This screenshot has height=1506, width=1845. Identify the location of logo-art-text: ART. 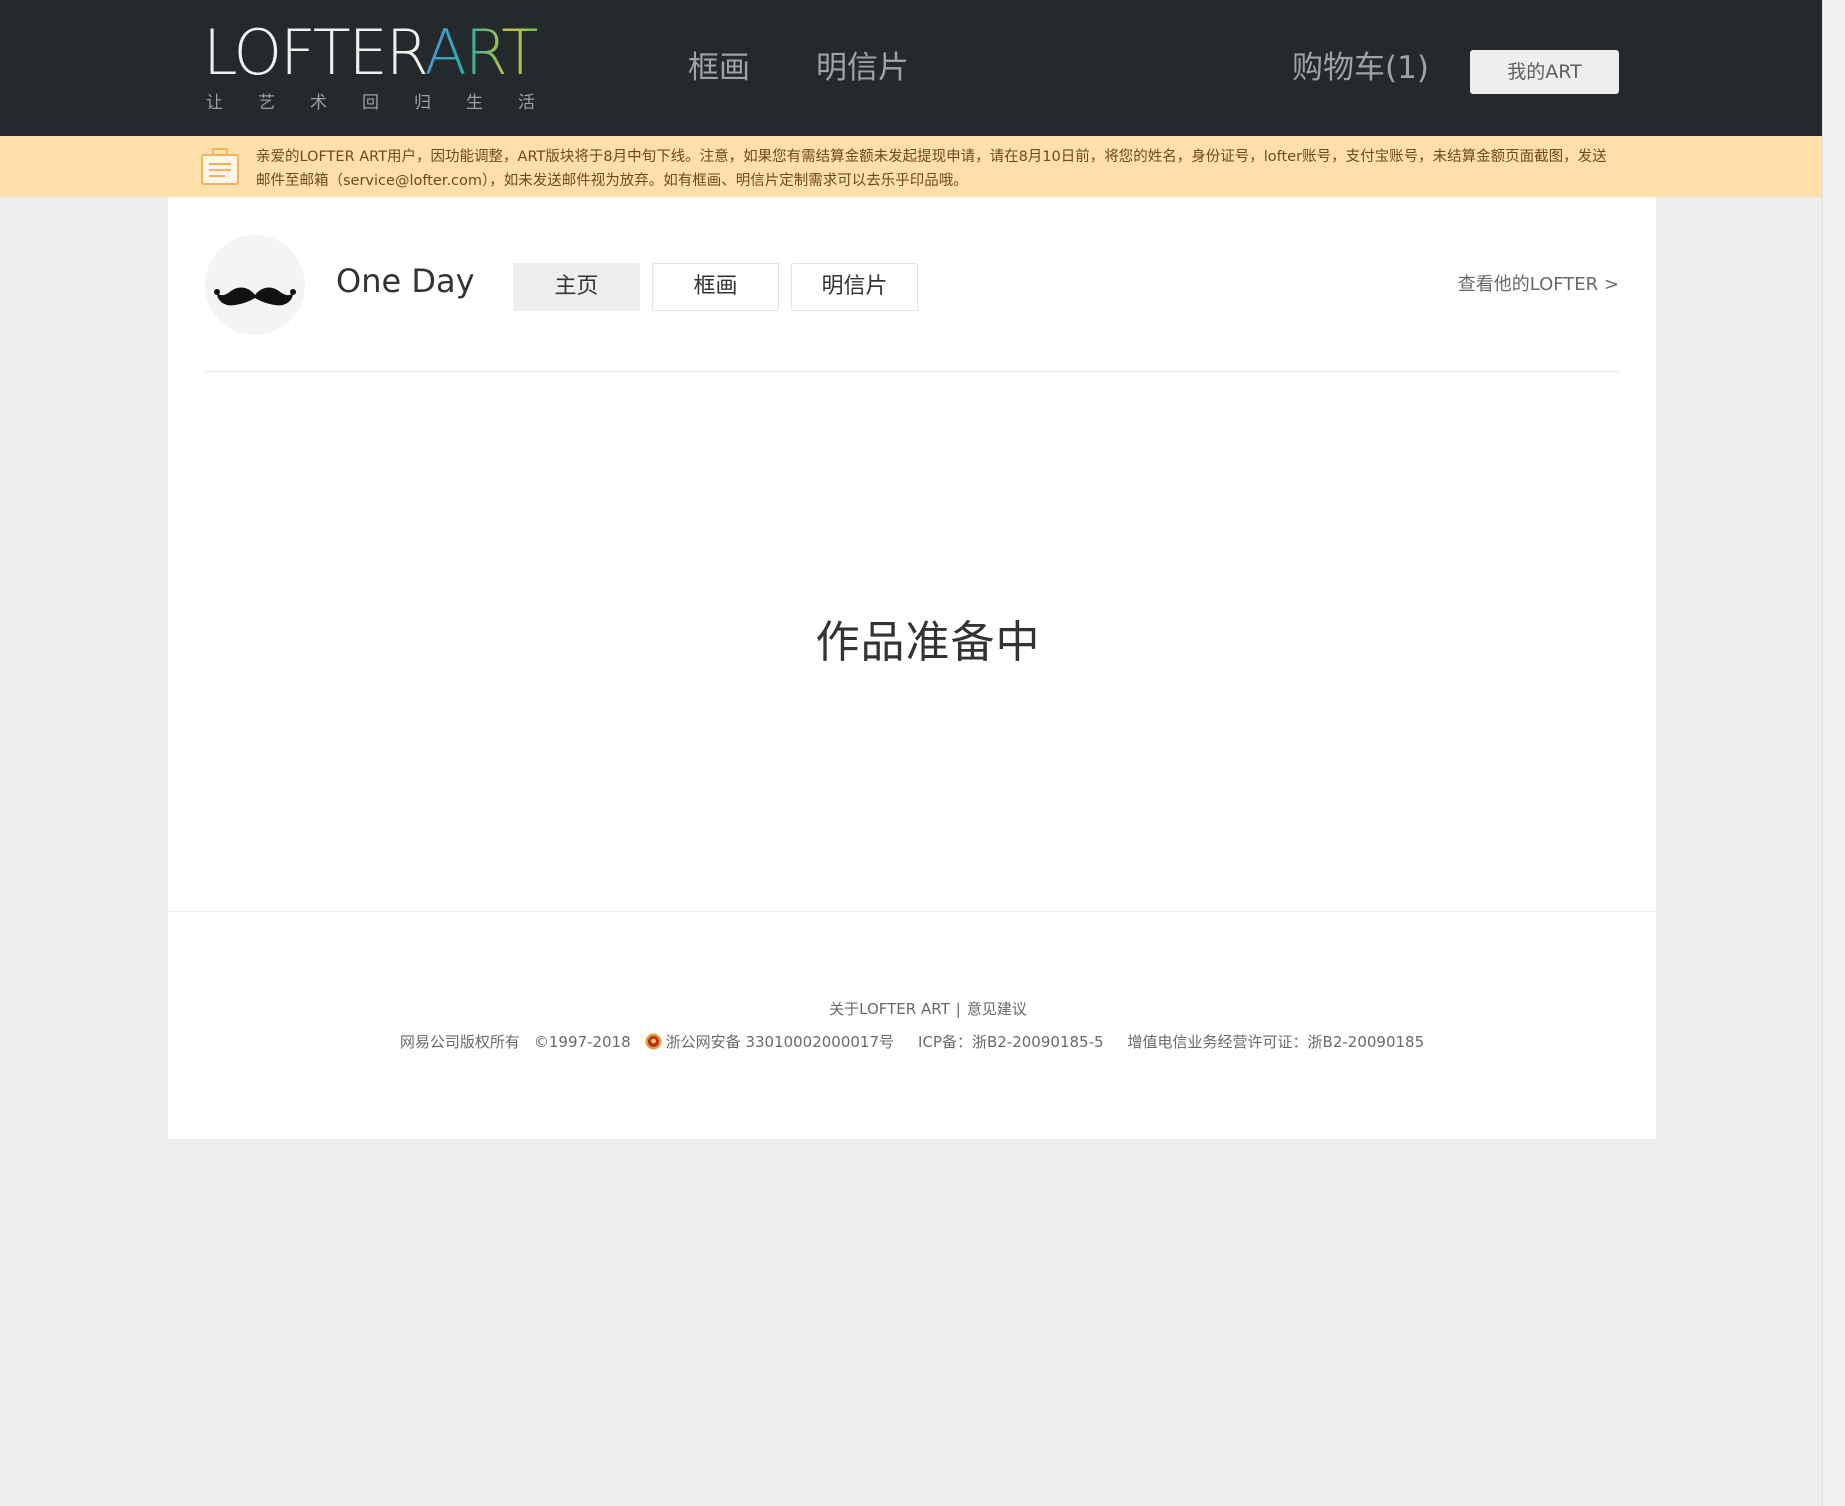
(481, 52).